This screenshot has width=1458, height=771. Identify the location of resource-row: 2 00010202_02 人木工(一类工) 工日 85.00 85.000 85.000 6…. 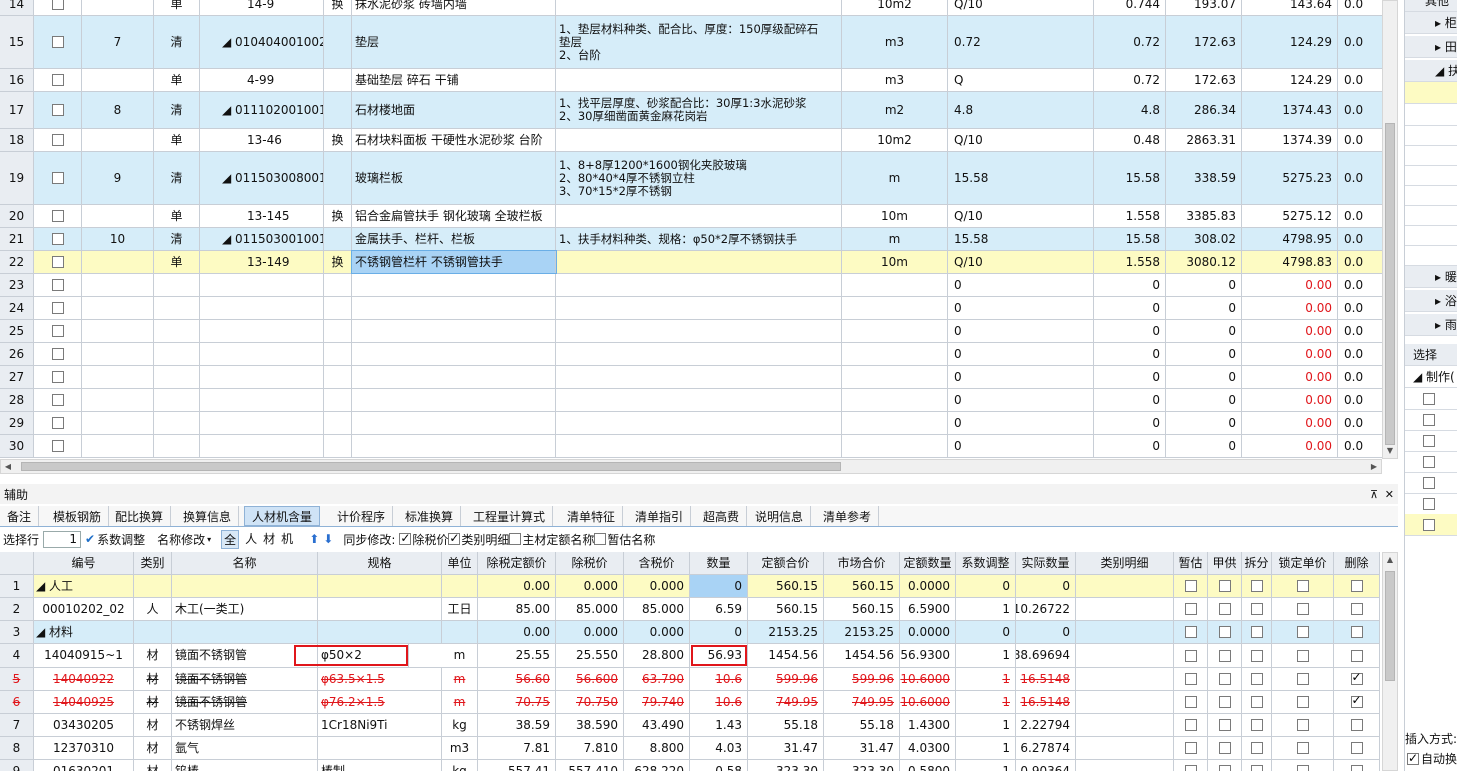
(690, 609).